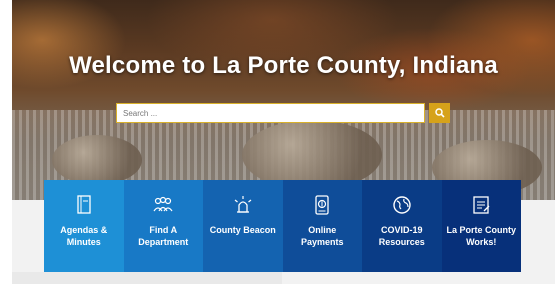 This screenshot has width=555, height=284. Describe the element at coordinates (322, 205) in the screenshot. I see `payment-icon` at that location.